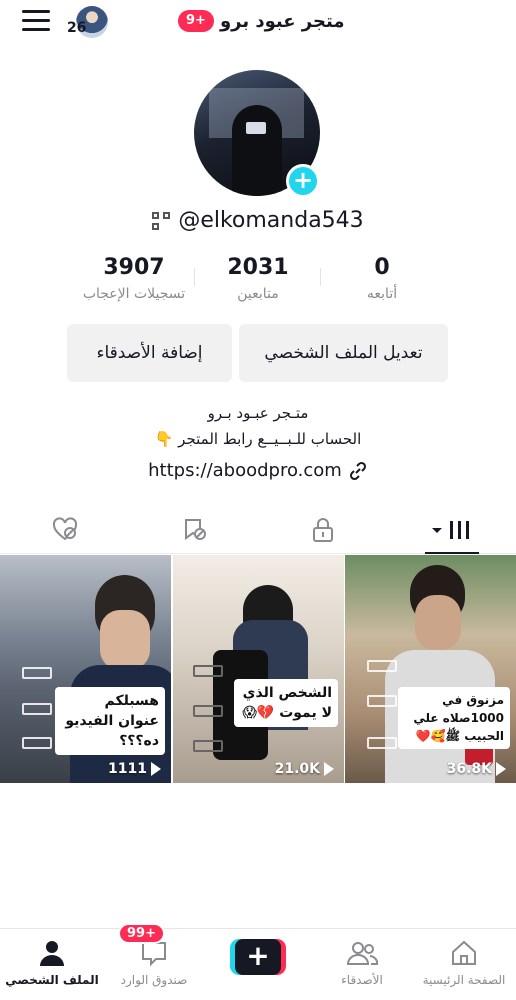 The image size is (516, 1000). I want to click on tab-private, so click(322, 530).